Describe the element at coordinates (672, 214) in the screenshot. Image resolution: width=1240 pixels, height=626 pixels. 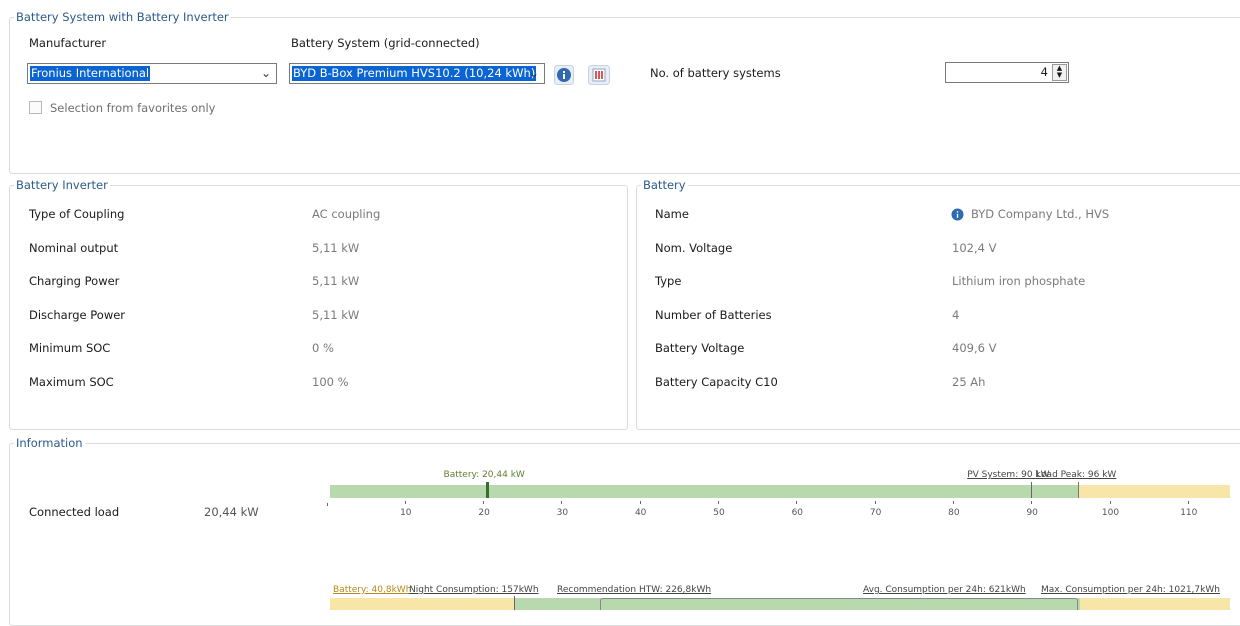
I see `battery-row-label: Name` at that location.